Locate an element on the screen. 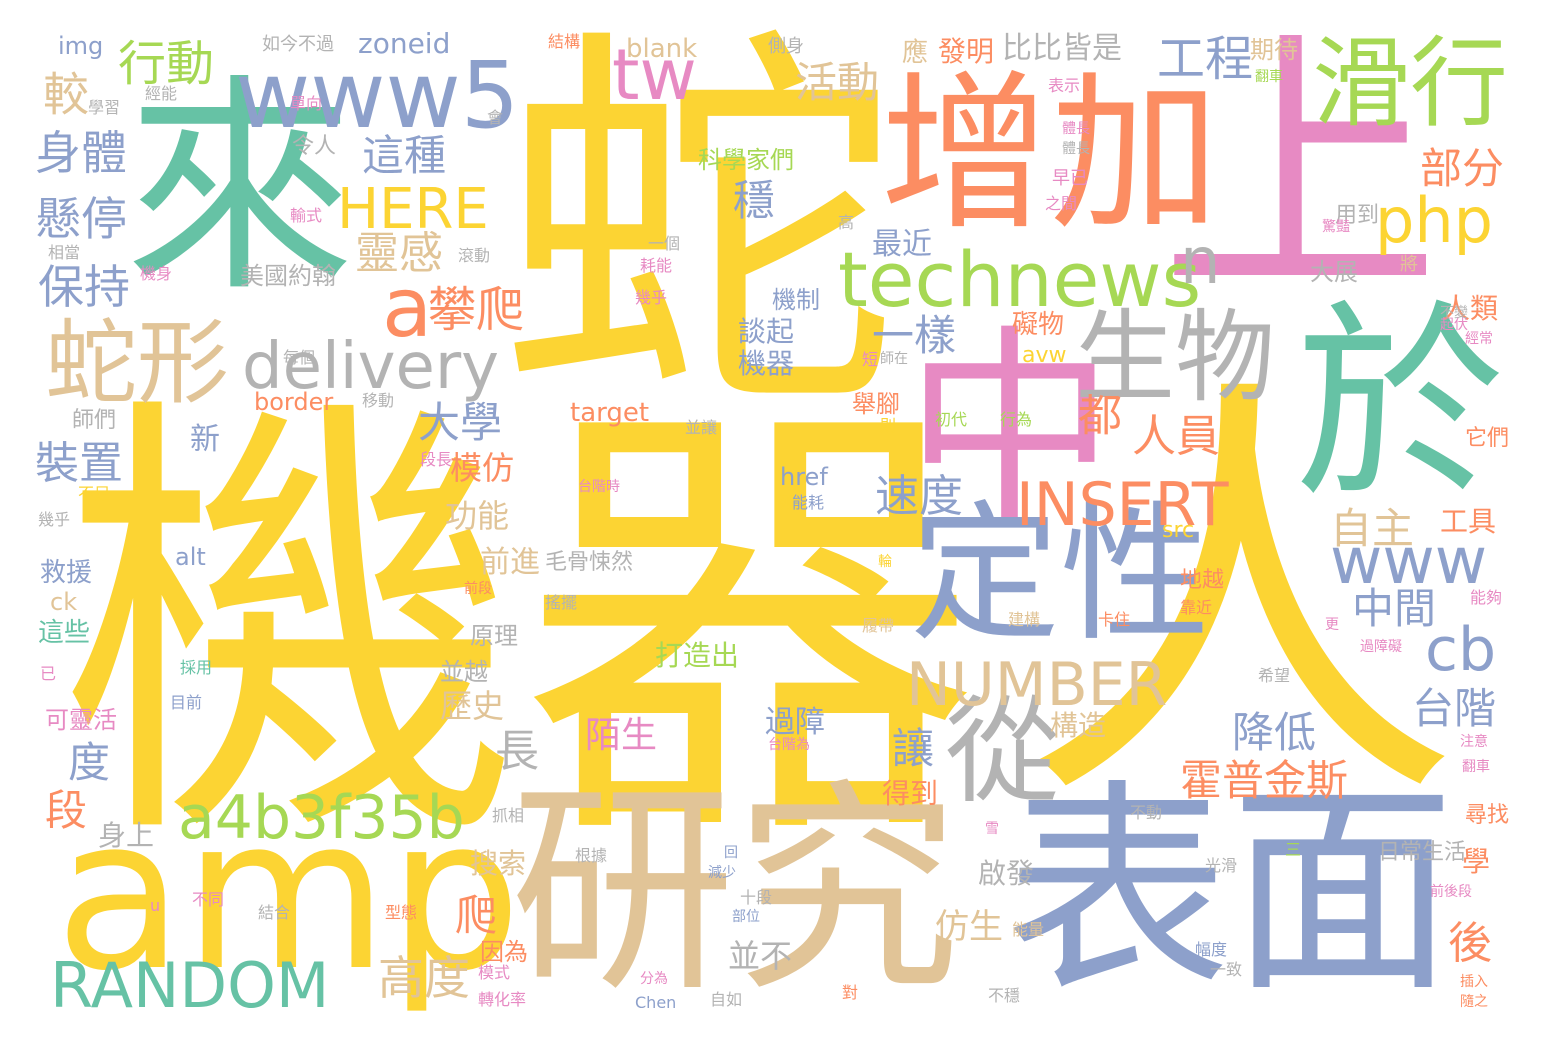 The image size is (1548, 1052). word-taijiewei: 台階為 is located at coordinates (789, 745).